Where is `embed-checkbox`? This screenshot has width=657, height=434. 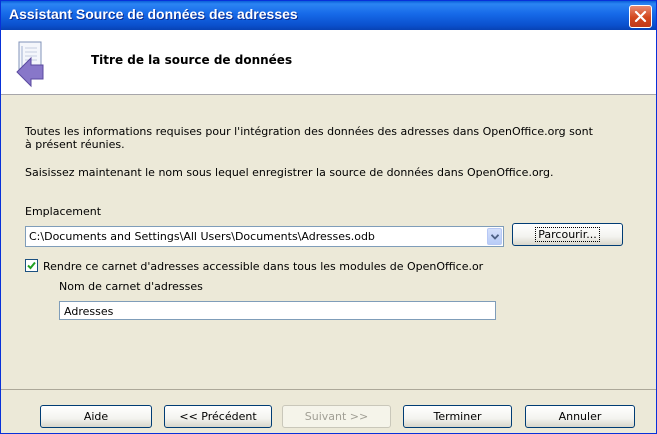
embed-checkbox is located at coordinates (31, 265).